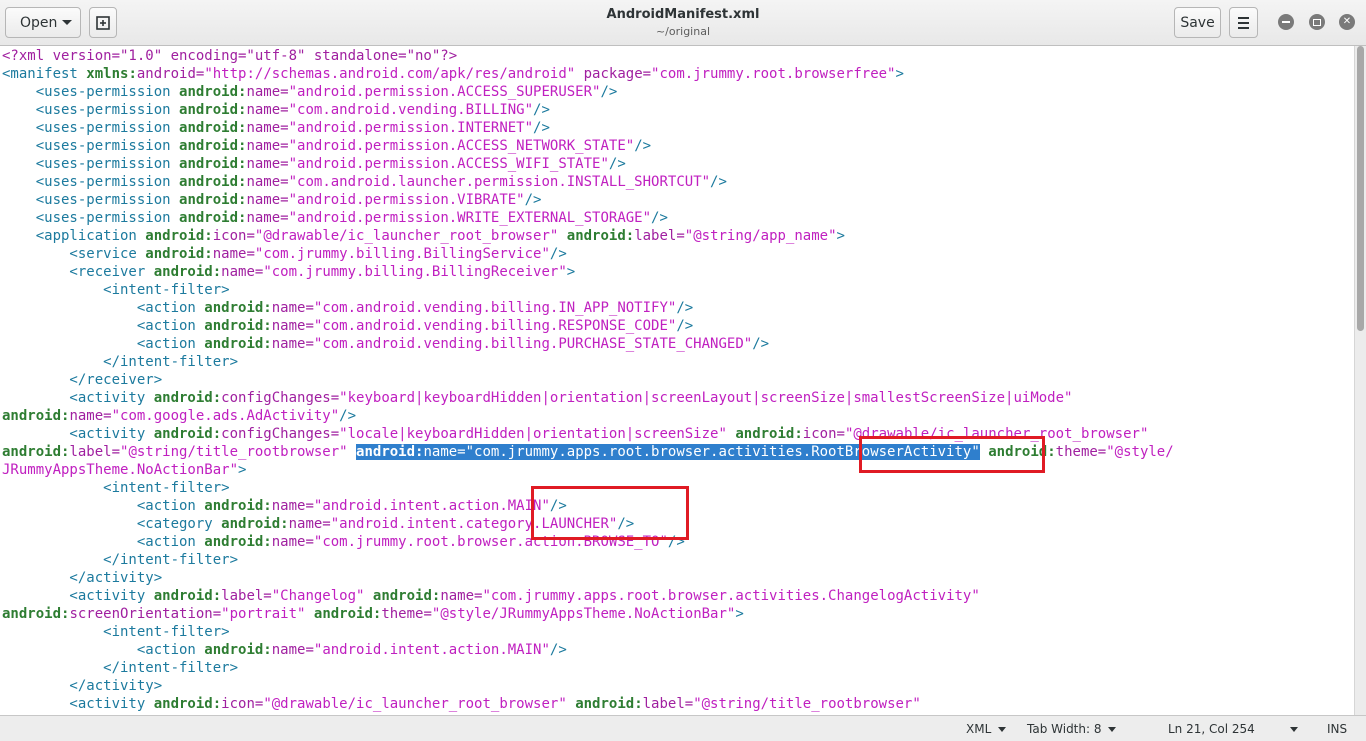 This screenshot has width=1366, height=741. Describe the element at coordinates (610, 513) in the screenshot. I see `highlight-box-main-launcher` at that location.